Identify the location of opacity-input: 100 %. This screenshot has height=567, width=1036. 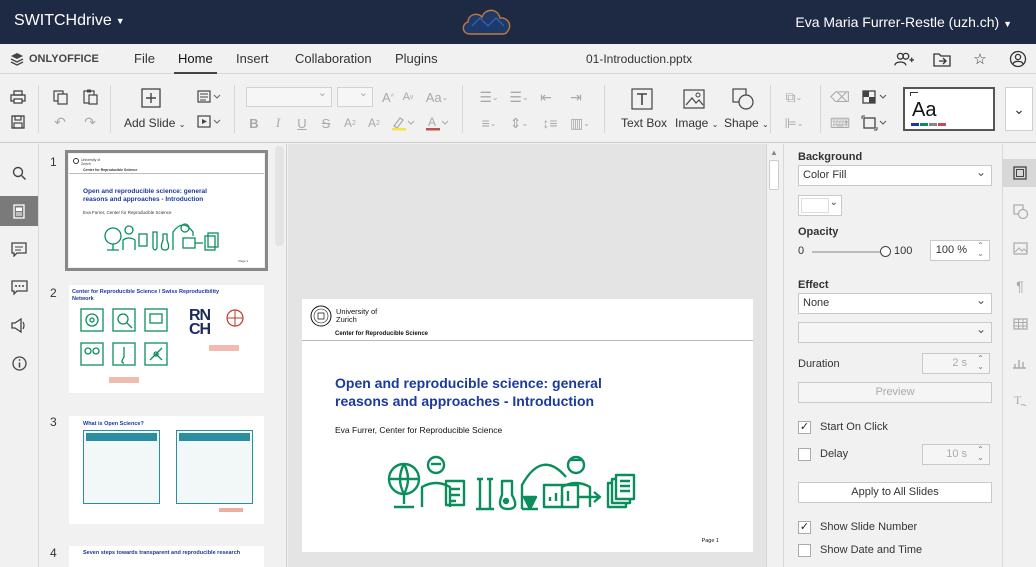
(960, 250).